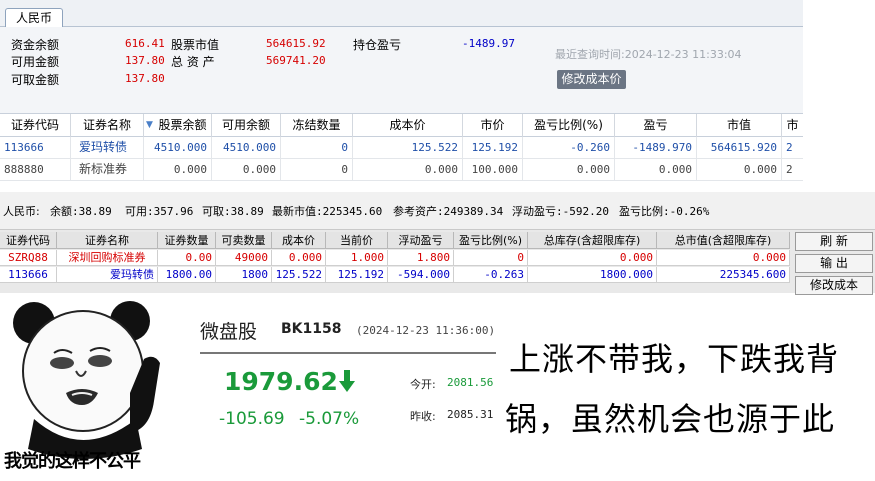 Image resolution: width=875 pixels, height=481 pixels. Describe the element at coordinates (145, 43) in the screenshot. I see `cash-value: 616.41` at that location.